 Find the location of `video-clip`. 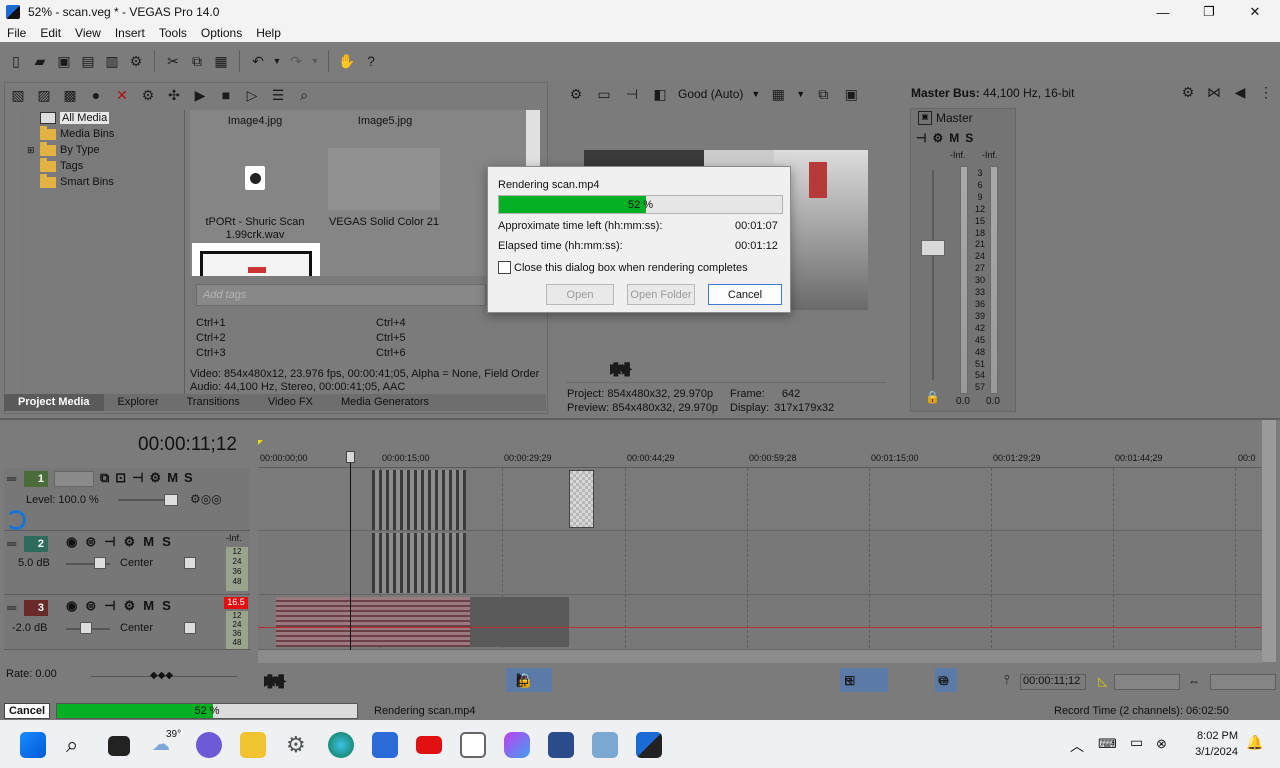

video-clip is located at coordinates (419, 500).